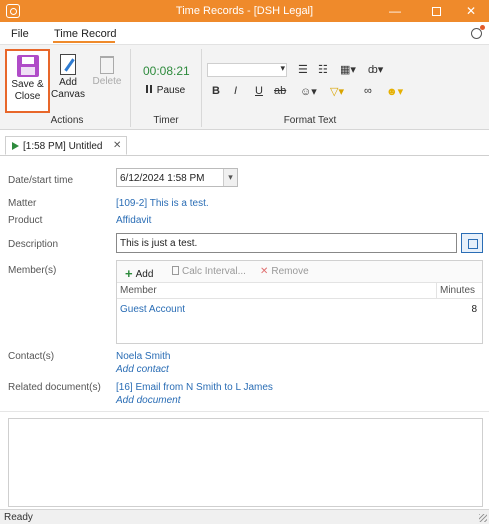 This screenshot has width=489, height=524. What do you see at coordinates (68, 88) in the screenshot?
I see `add-canvas-label: Add Canvas` at bounding box center [68, 88].